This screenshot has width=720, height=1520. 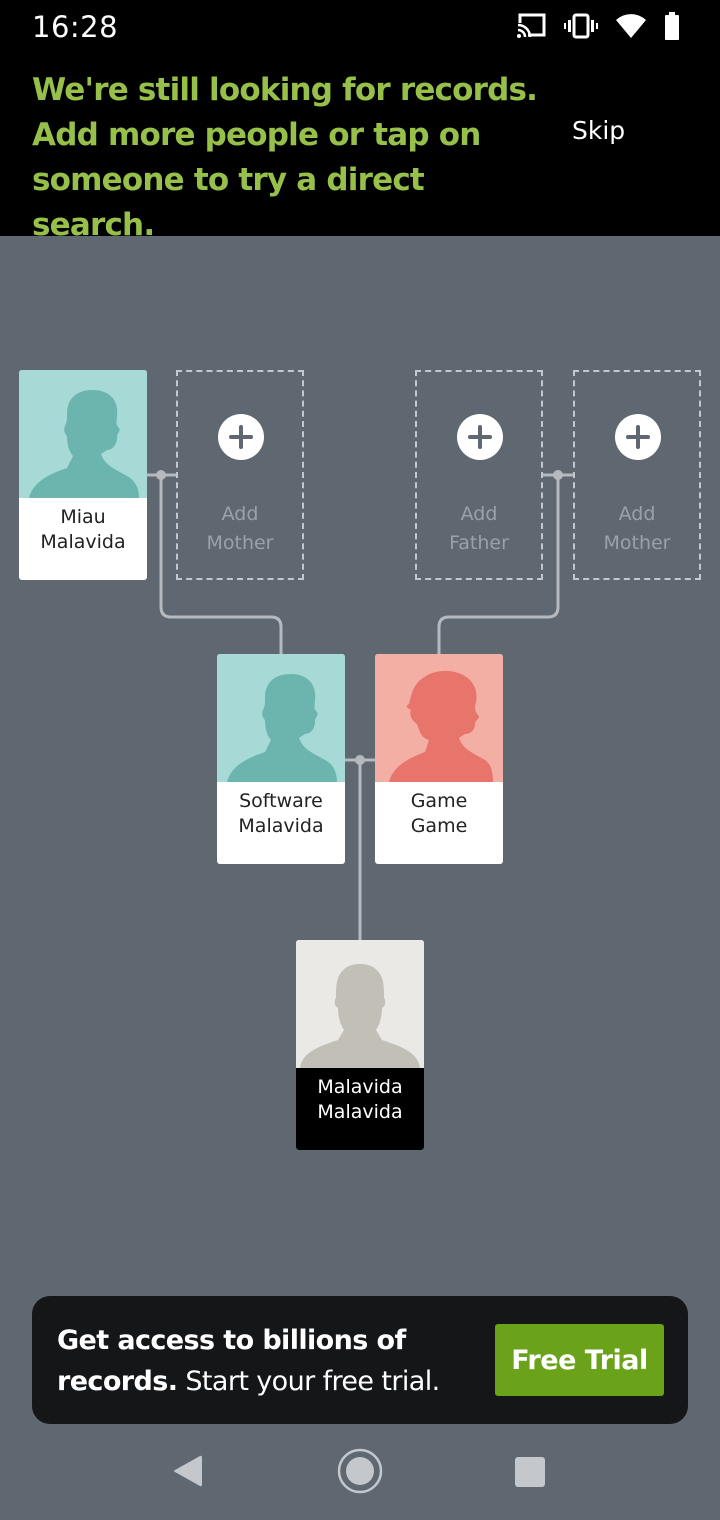 What do you see at coordinates (360, 760) in the screenshot?
I see `connector-node-parents` at bounding box center [360, 760].